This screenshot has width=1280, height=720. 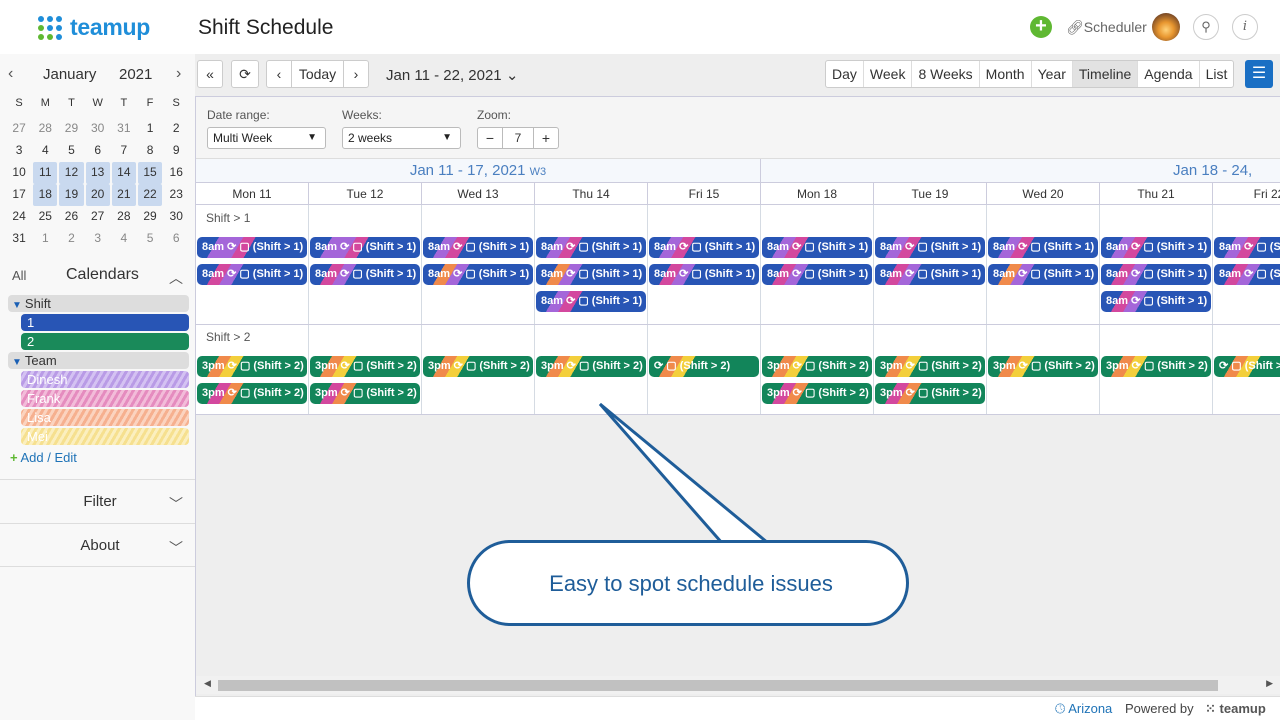 I want to click on mini-day: 1, so click(x=45, y=239).